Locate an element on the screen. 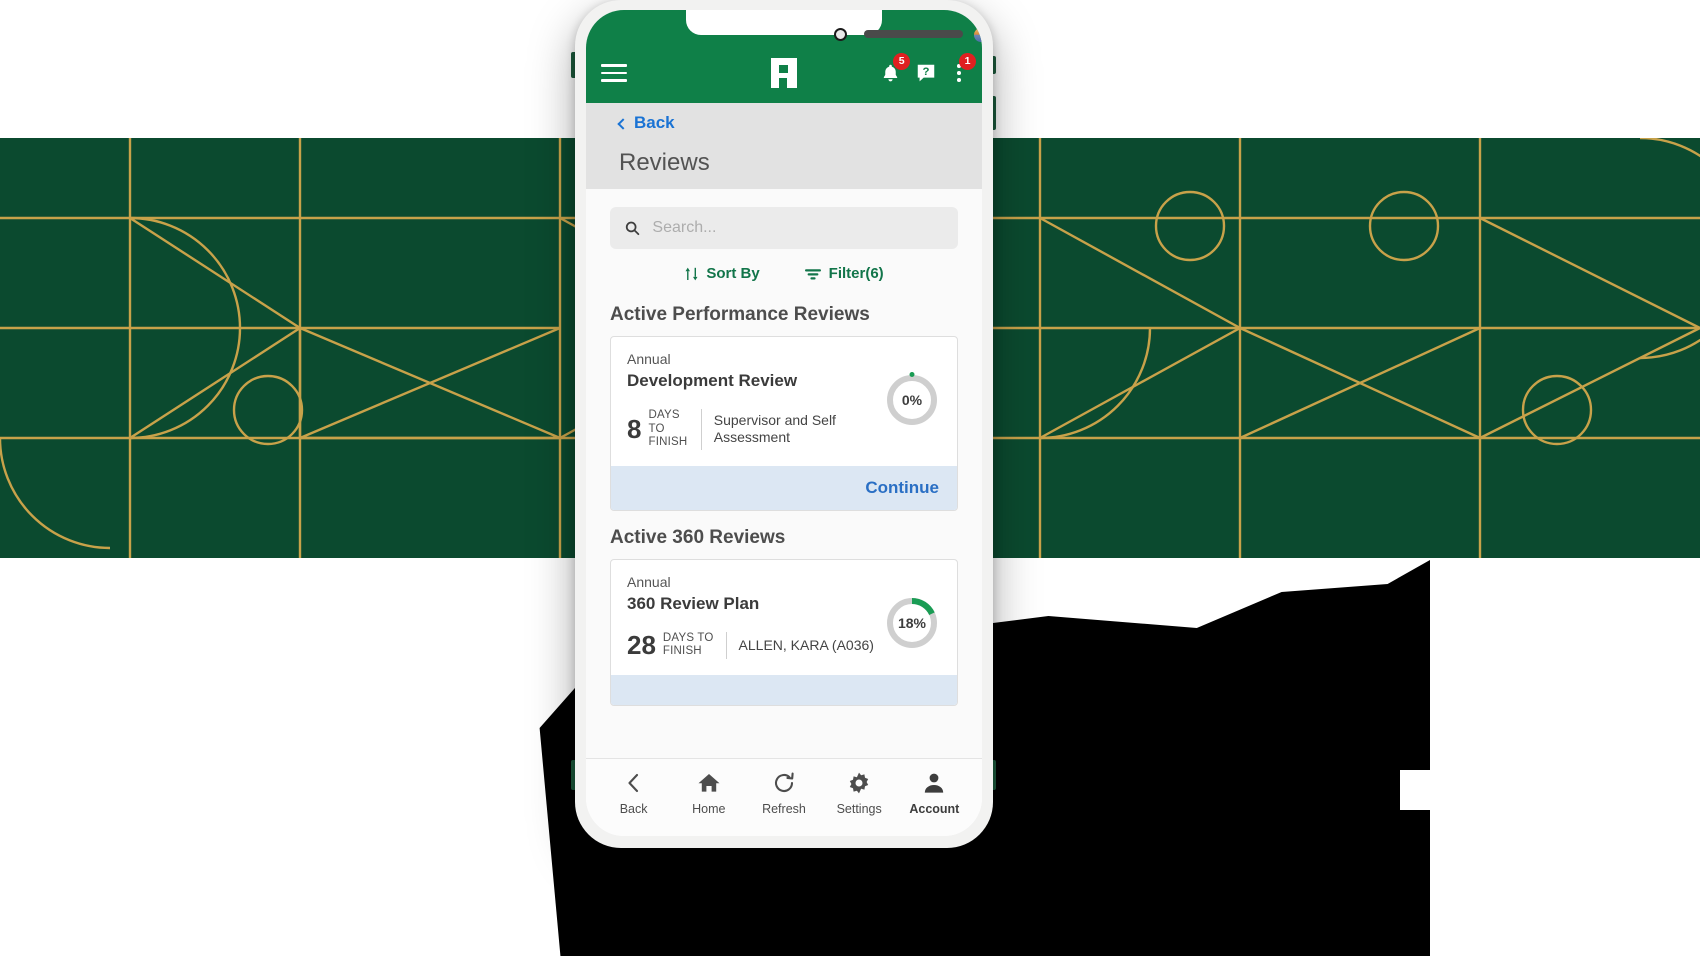 The height and width of the screenshot is (956, 1700). progress-percent: 0% is located at coordinates (912, 400).